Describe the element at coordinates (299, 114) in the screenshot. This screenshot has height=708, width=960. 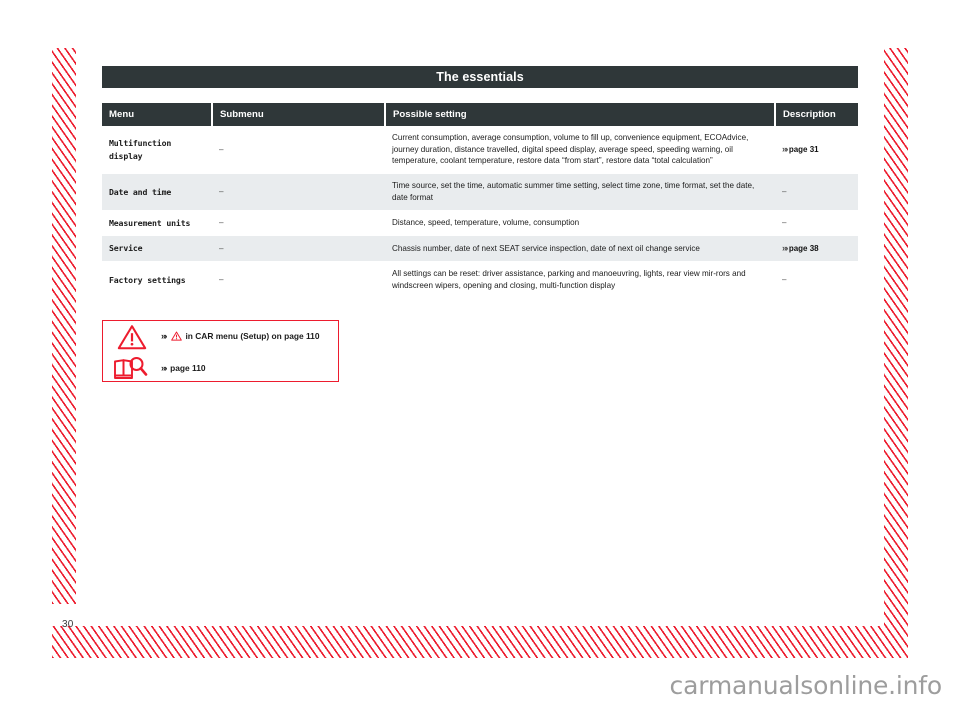
I see `column-header-submenu: Submenu` at that location.